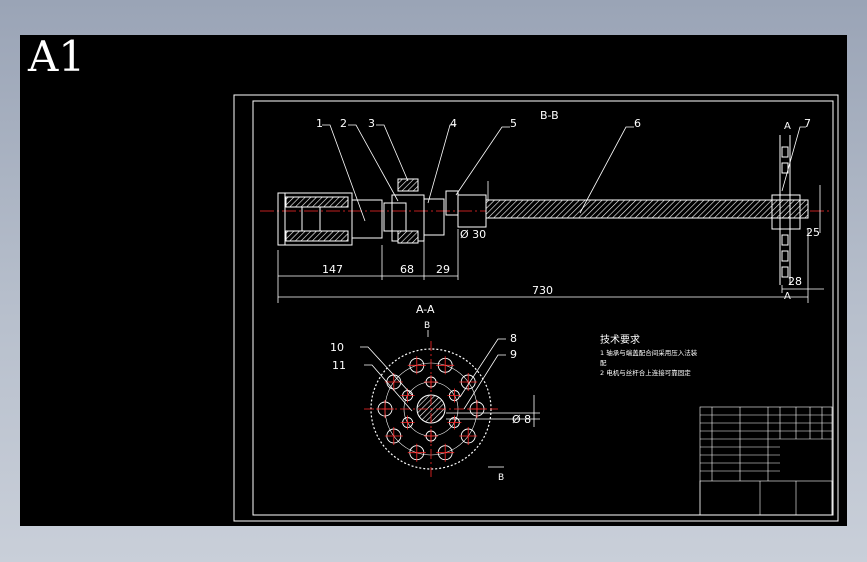  Describe the element at coordinates (453, 123) in the screenshot. I see `part-number-4: 4` at that location.